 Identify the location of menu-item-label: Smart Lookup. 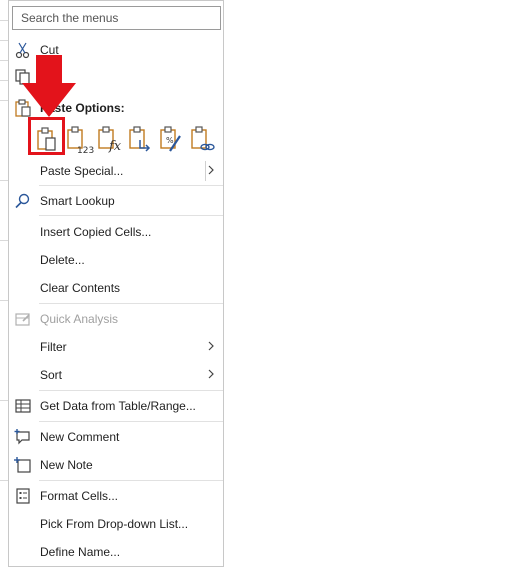
(77, 201).